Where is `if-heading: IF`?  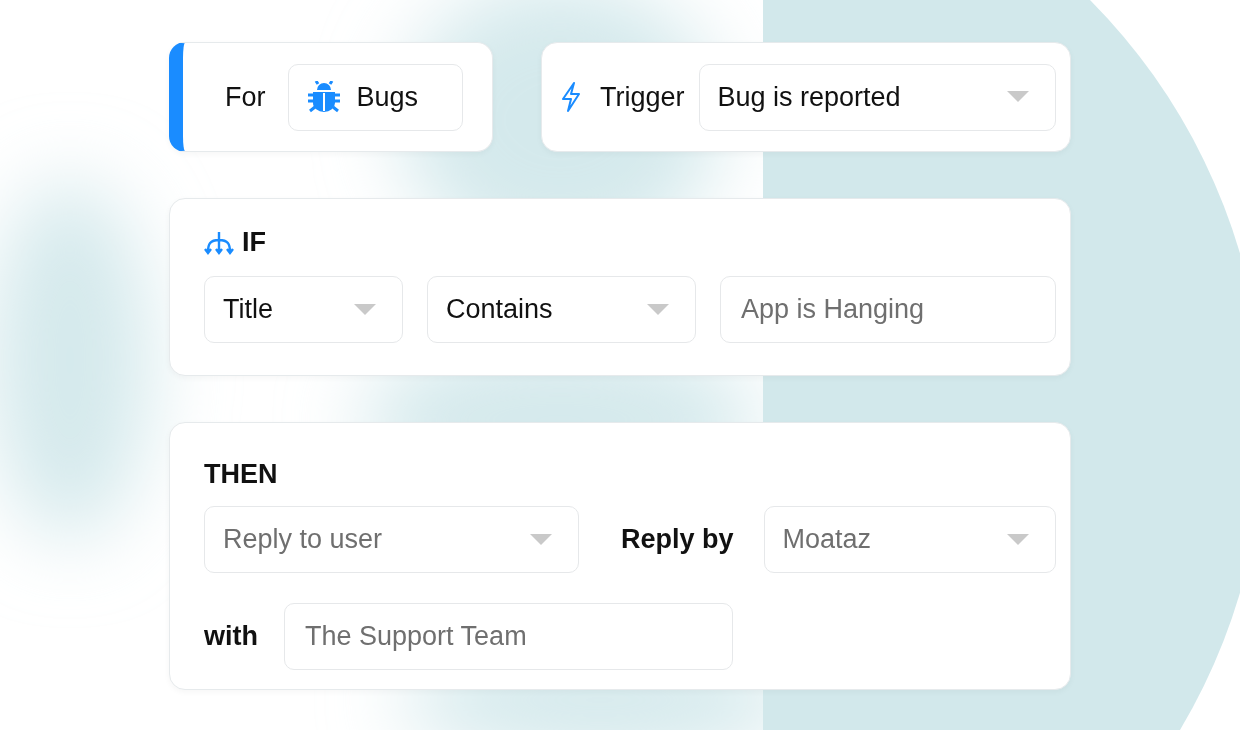
if-heading: IF is located at coordinates (254, 242).